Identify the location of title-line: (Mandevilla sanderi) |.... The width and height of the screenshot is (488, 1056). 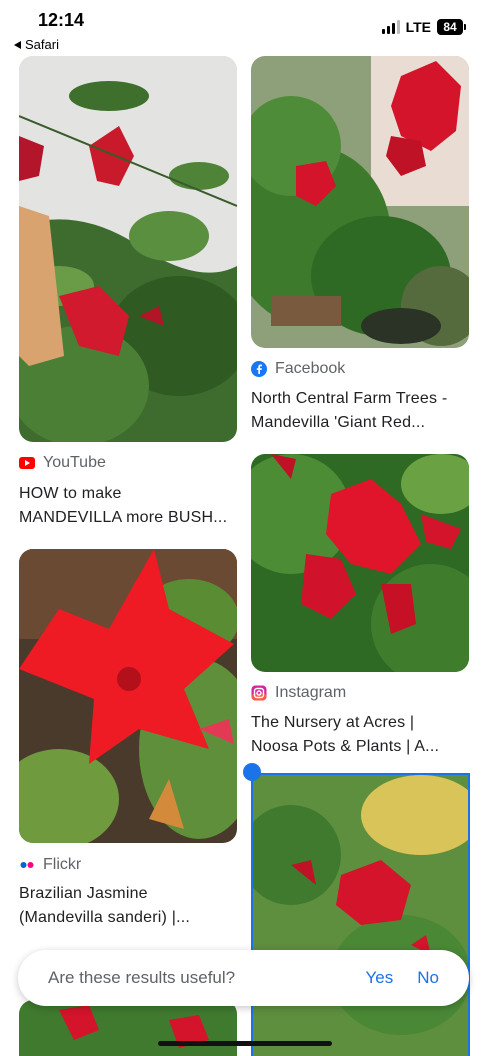
(104, 917).